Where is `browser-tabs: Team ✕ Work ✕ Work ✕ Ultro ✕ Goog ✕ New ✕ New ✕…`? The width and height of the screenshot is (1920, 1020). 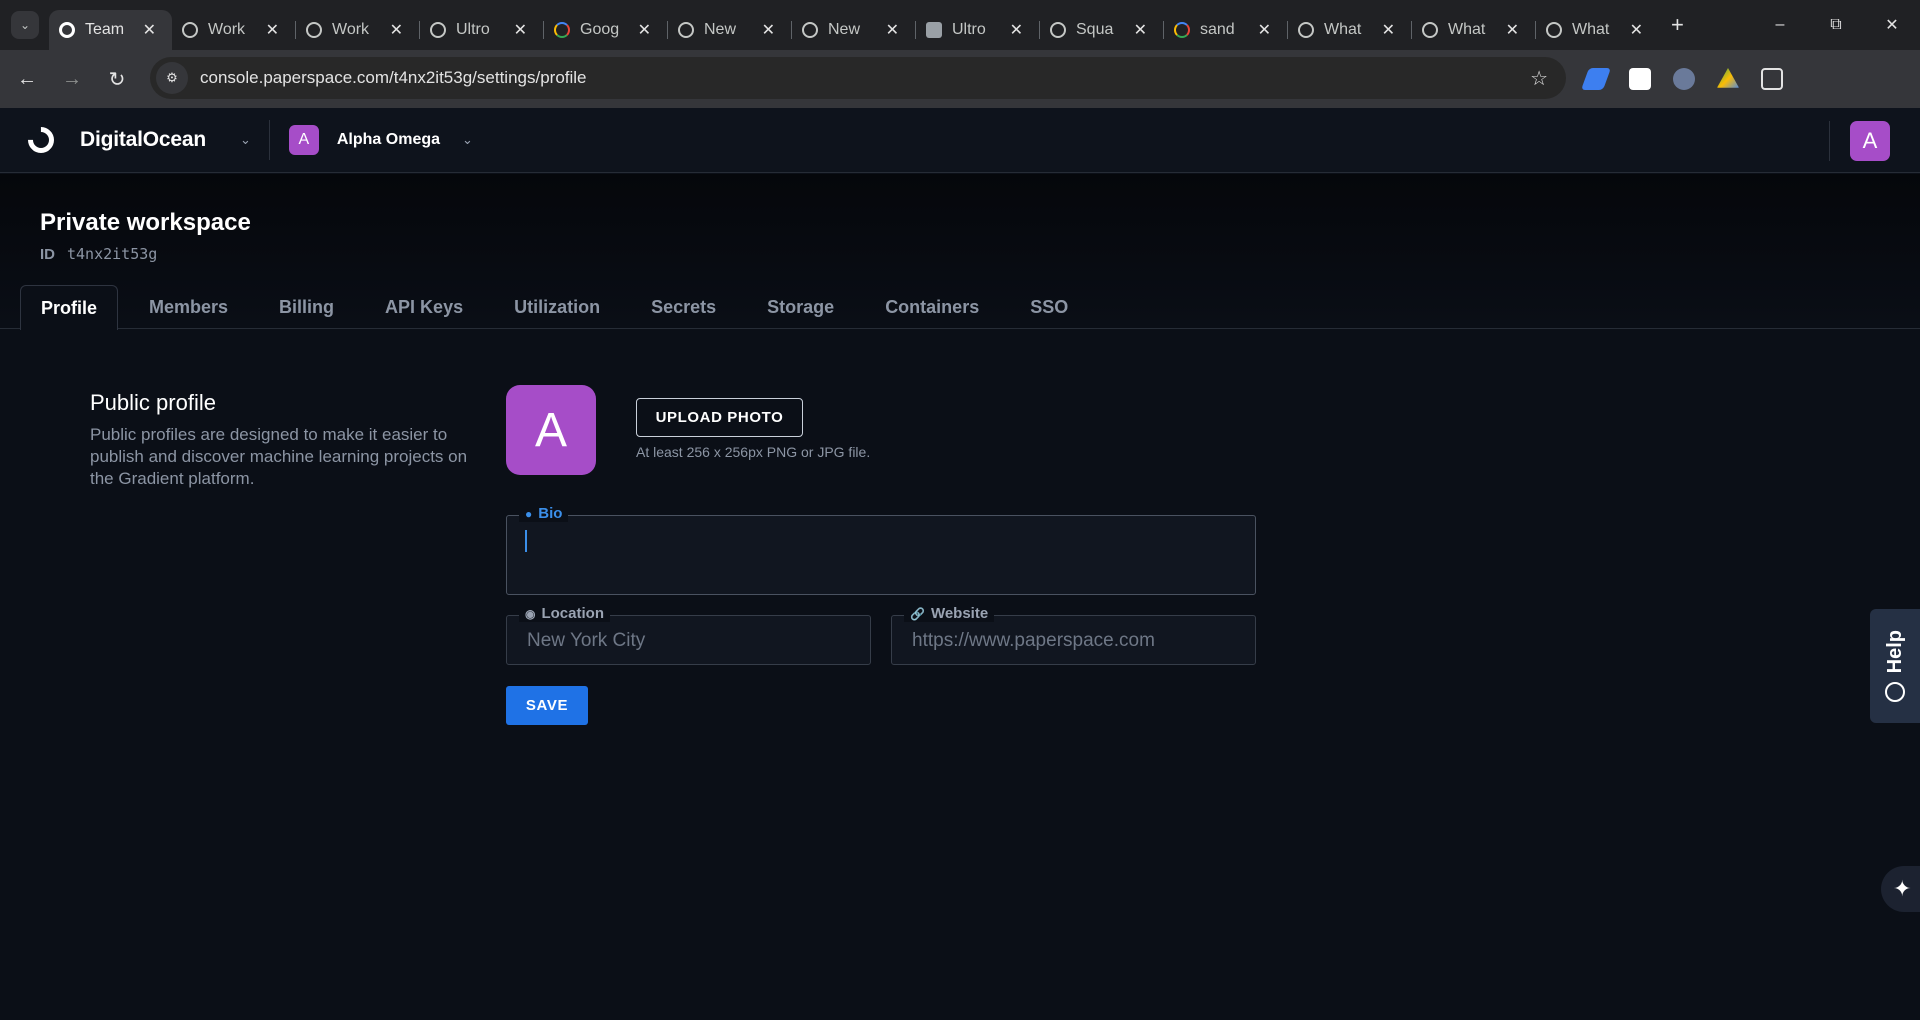
browser-tabs: Team ✕ Work ✕ Work ✕ Ultro ✕ Goog ✕ New ✕ New ✕… is located at coordinates (866, 25).